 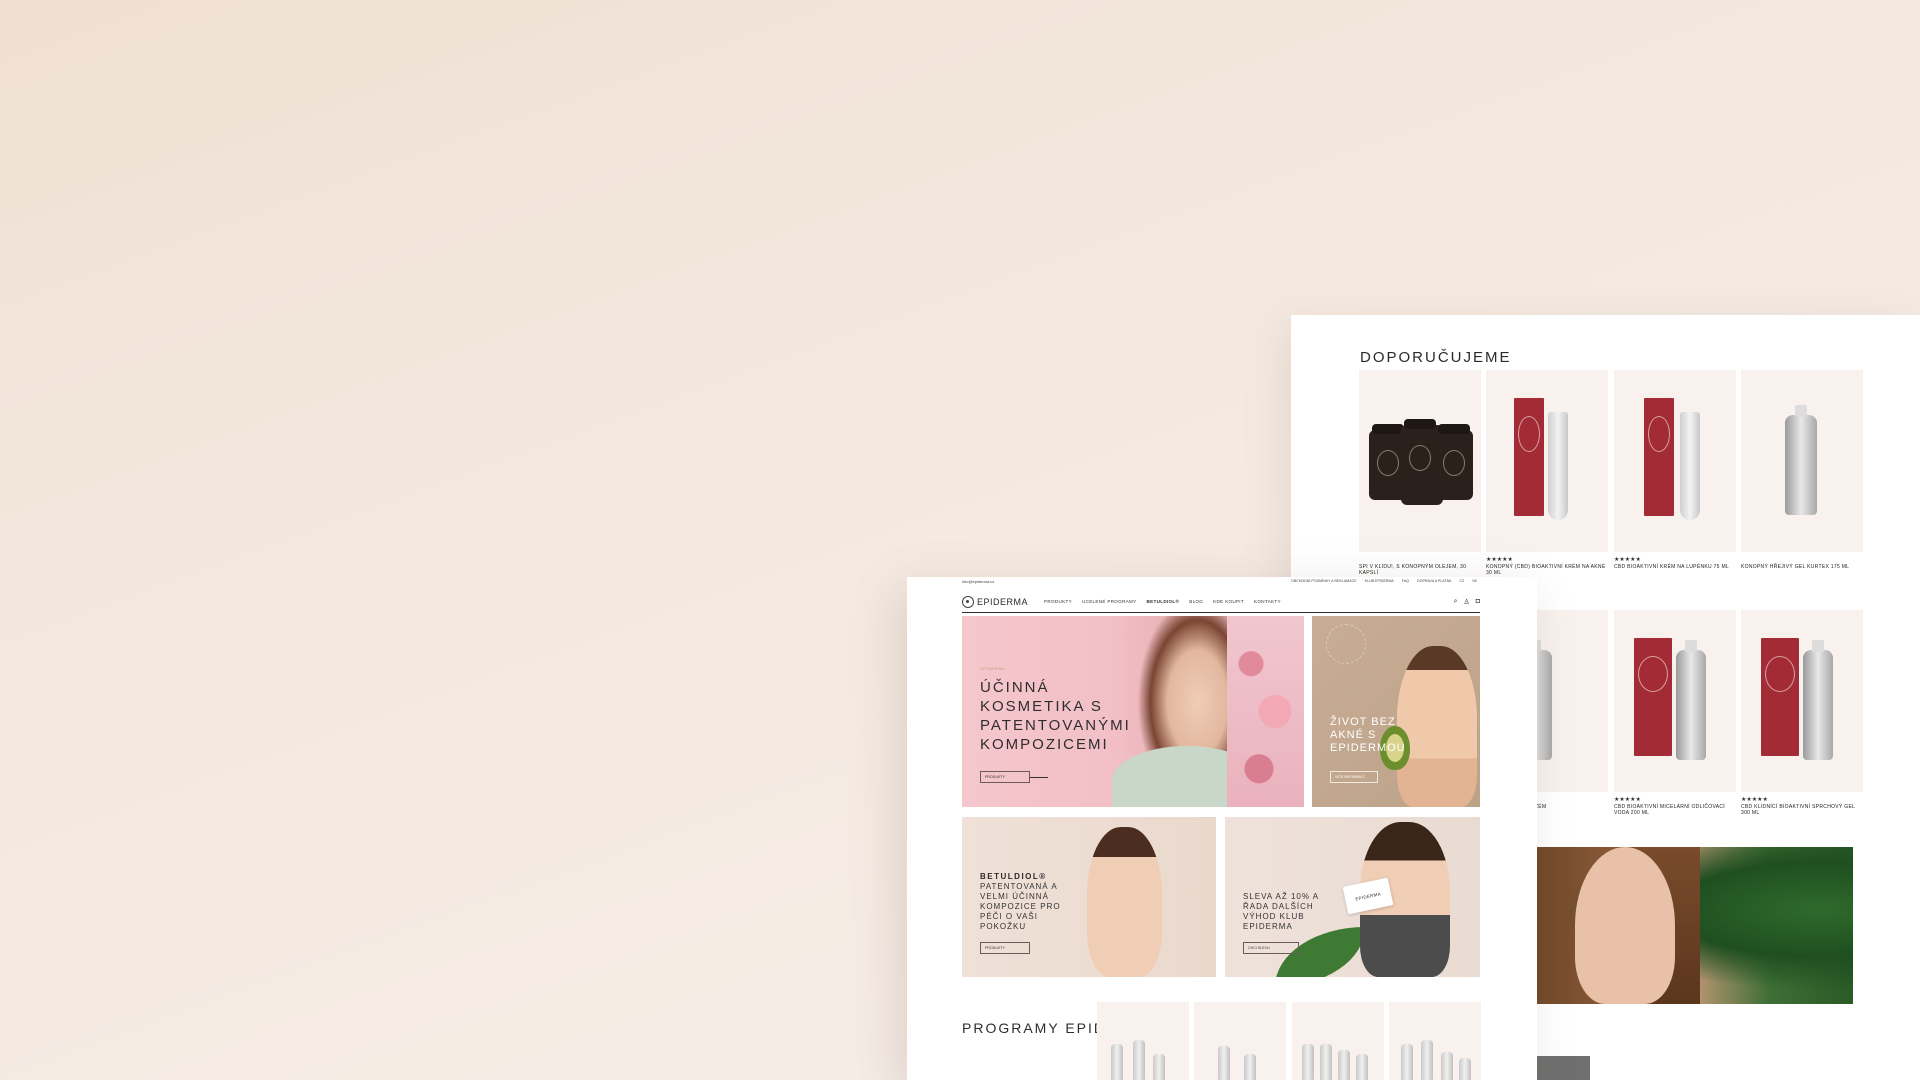 What do you see at coordinates (1005, 948) in the screenshot?
I see `betuldiol-products-button: PRODUKTY` at bounding box center [1005, 948].